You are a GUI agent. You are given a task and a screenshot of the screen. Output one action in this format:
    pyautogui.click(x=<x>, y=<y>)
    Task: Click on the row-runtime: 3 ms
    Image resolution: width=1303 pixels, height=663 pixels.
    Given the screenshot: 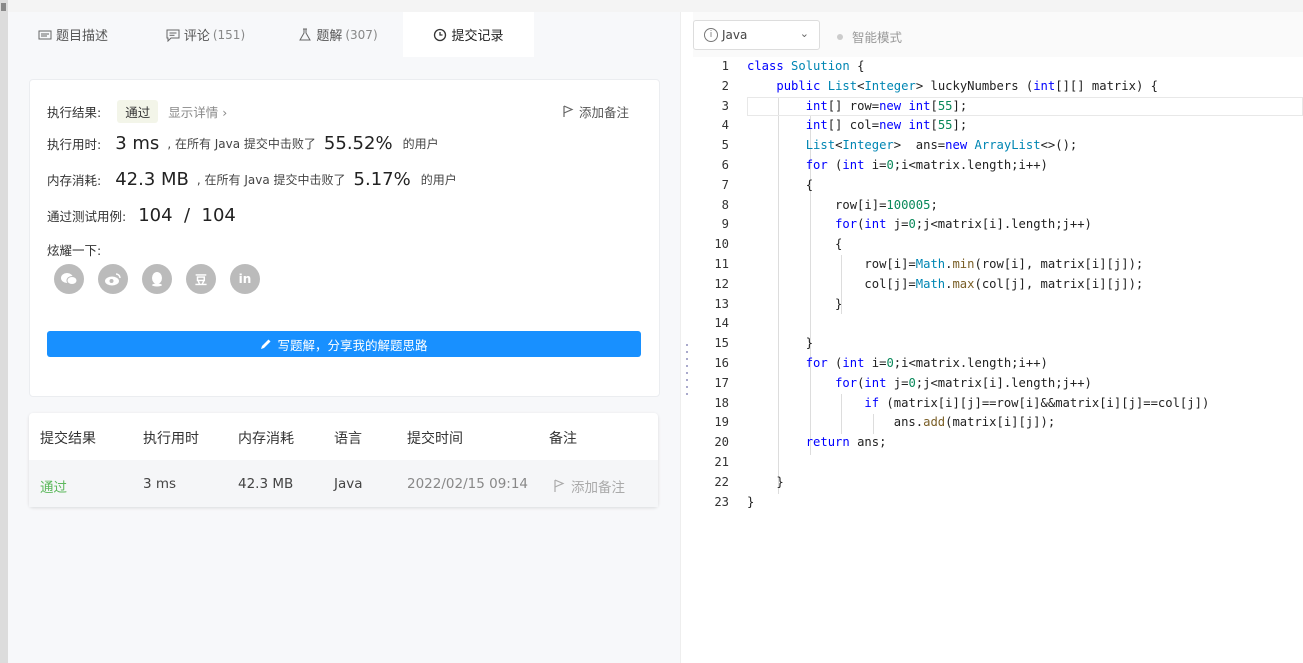 What is the action you would take?
    pyautogui.click(x=160, y=484)
    